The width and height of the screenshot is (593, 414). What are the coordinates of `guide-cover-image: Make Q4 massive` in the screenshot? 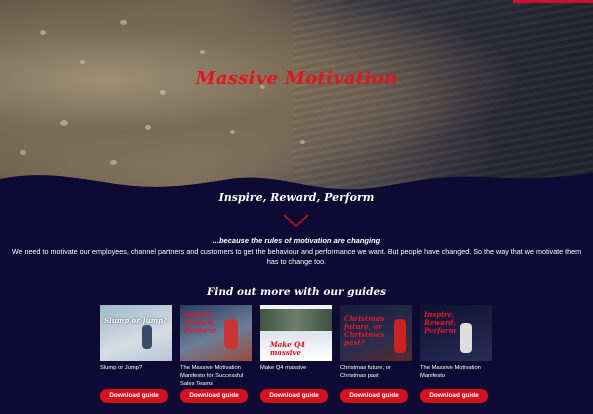 It's located at (296, 333).